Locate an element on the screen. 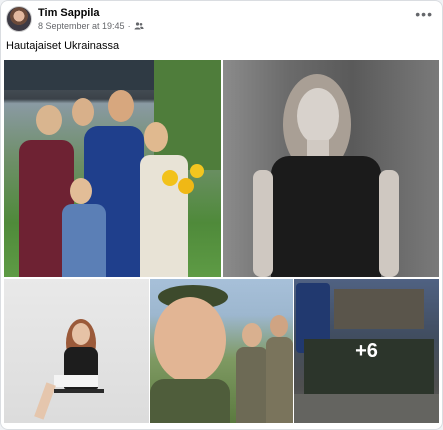  author-name: Tim Sappila is located at coordinates (69, 13).